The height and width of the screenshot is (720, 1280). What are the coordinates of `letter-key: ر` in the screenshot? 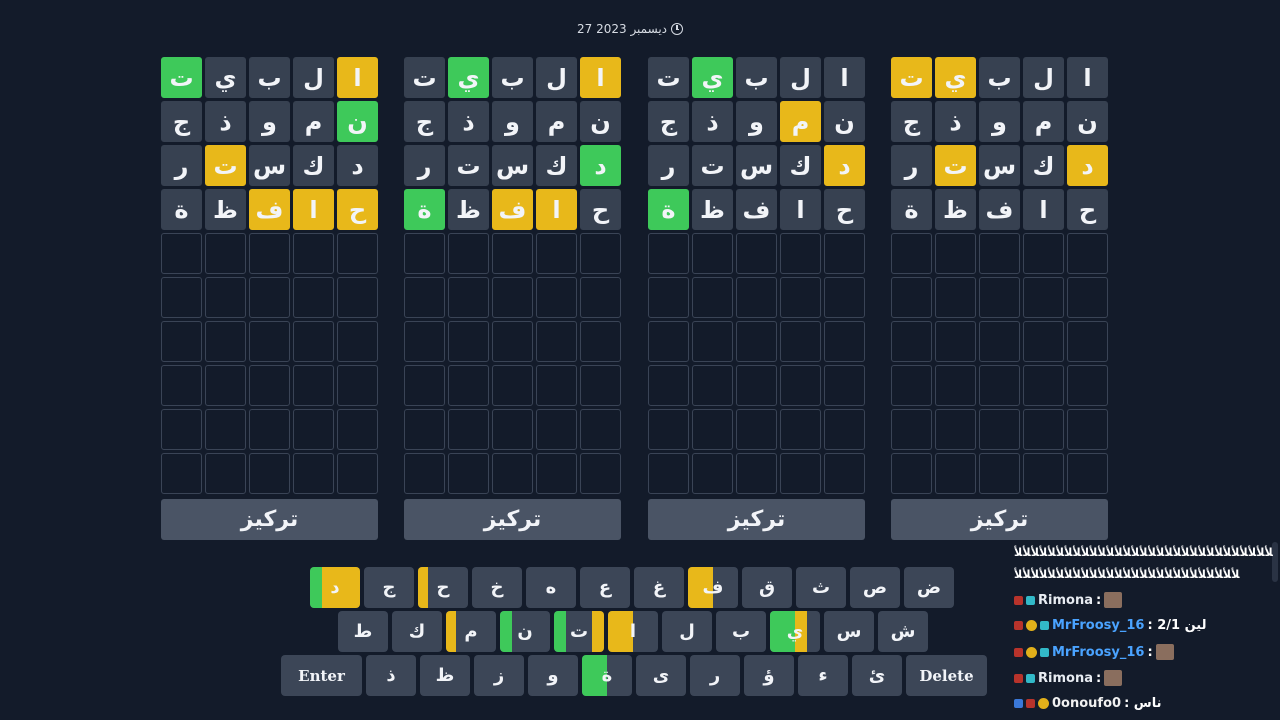 It's located at (715, 675).